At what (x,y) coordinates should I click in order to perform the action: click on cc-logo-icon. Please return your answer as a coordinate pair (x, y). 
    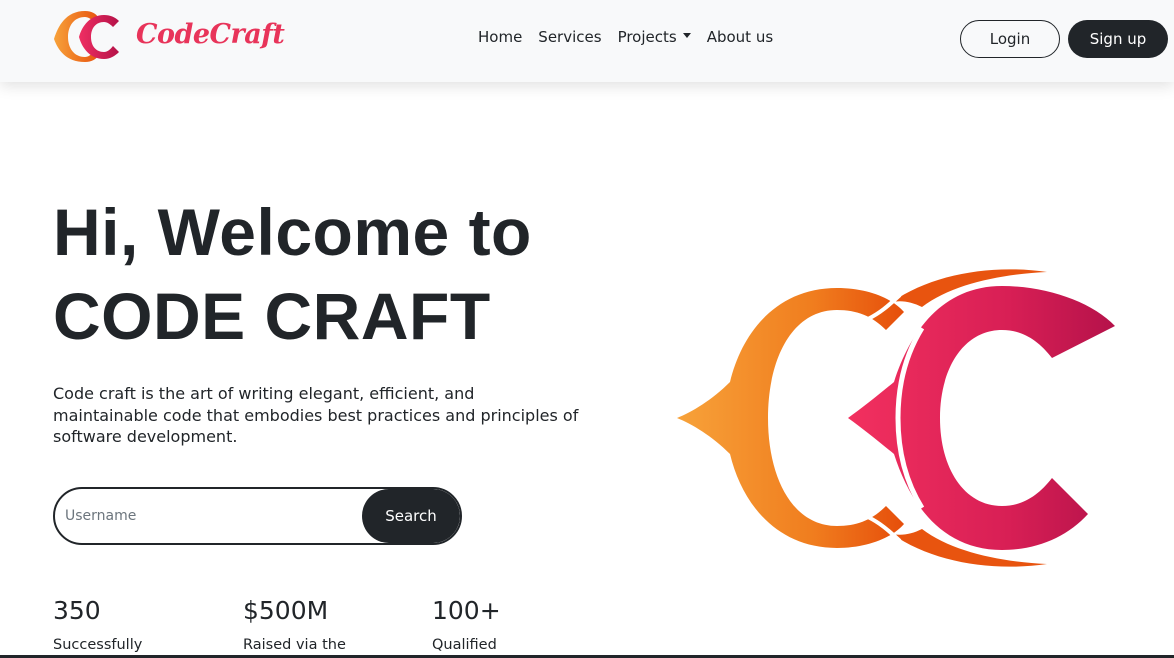
    Looking at the image, I should click on (86, 36).